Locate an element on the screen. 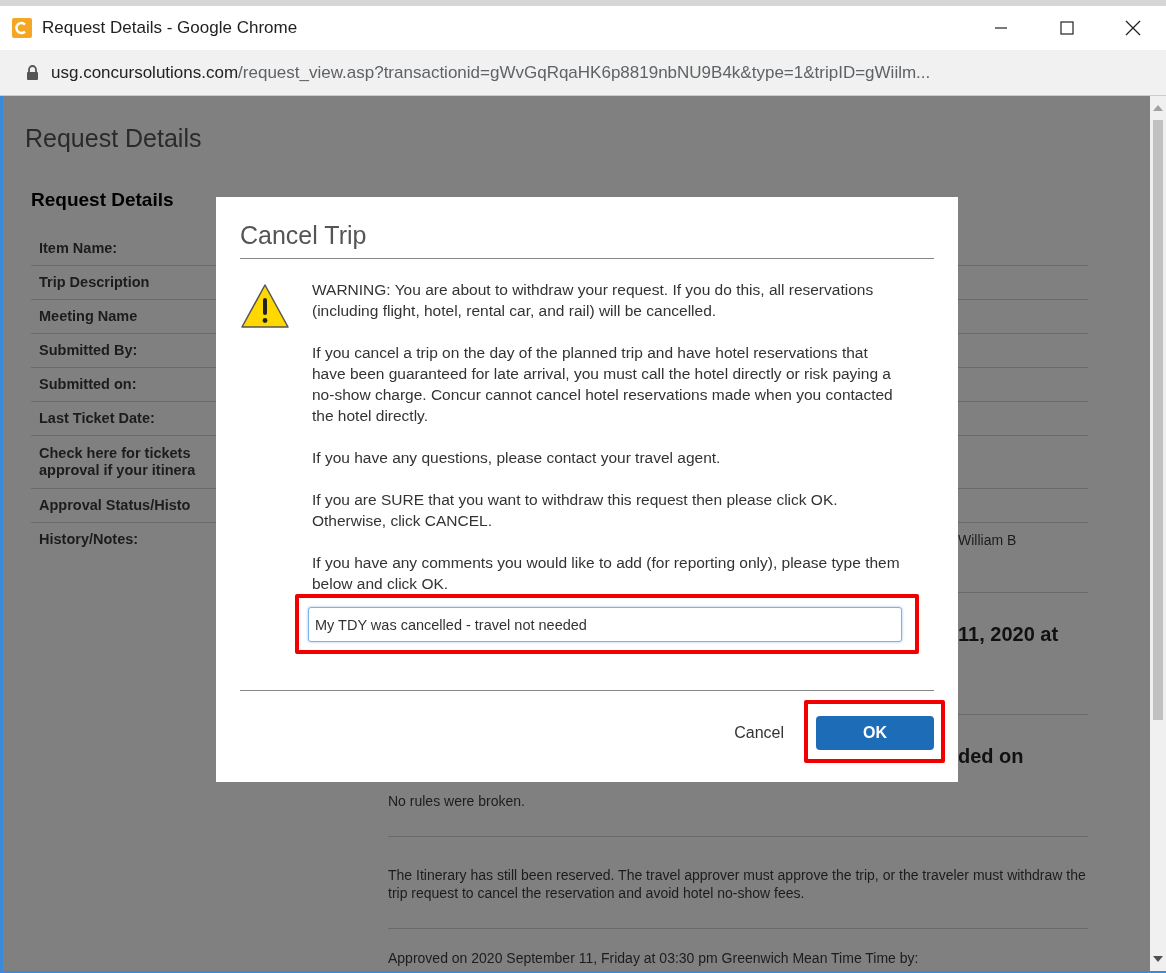  field-label: Check here for tickets approval if your itinera is located at coordinates (117, 462).